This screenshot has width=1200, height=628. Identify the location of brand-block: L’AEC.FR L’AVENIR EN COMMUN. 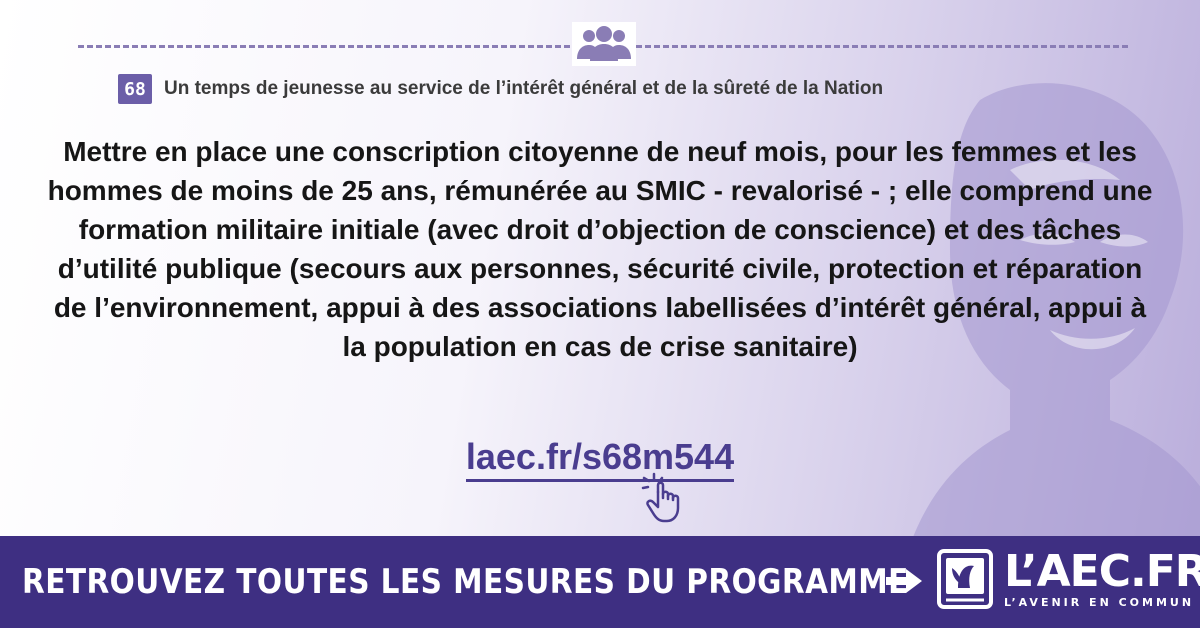
(1068, 579).